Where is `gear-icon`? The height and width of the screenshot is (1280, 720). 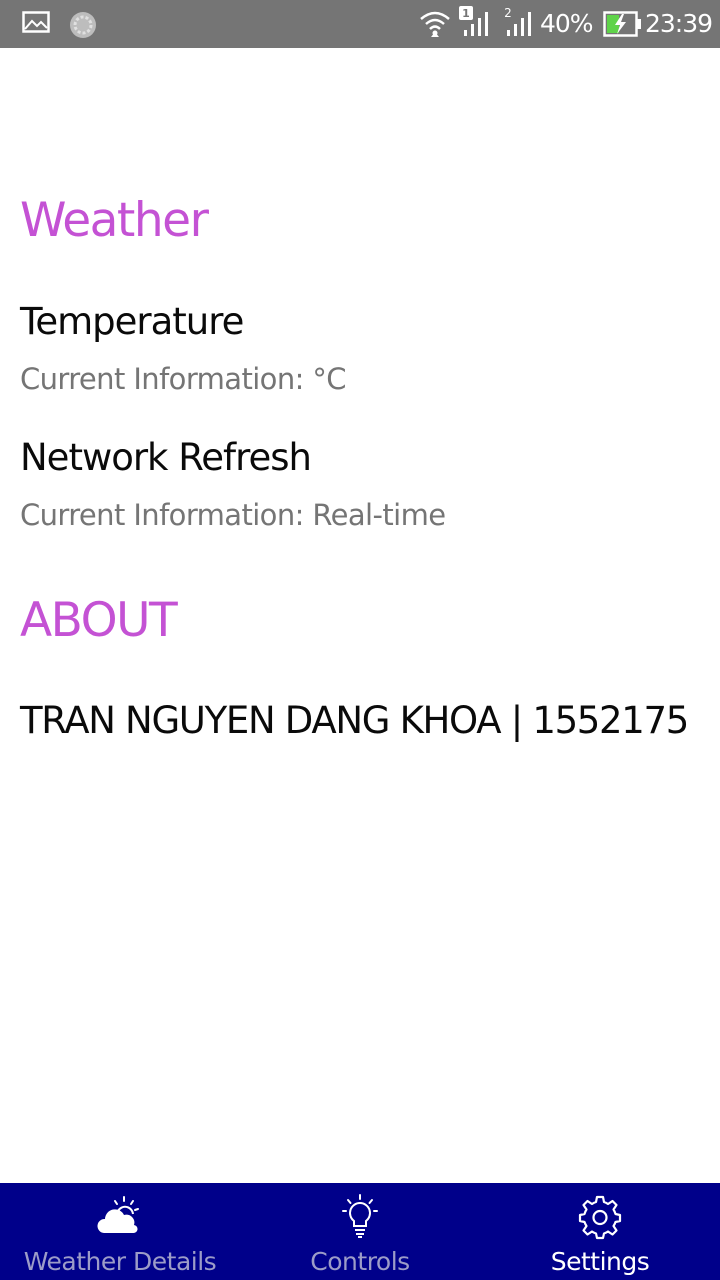 gear-icon is located at coordinates (600, 1217).